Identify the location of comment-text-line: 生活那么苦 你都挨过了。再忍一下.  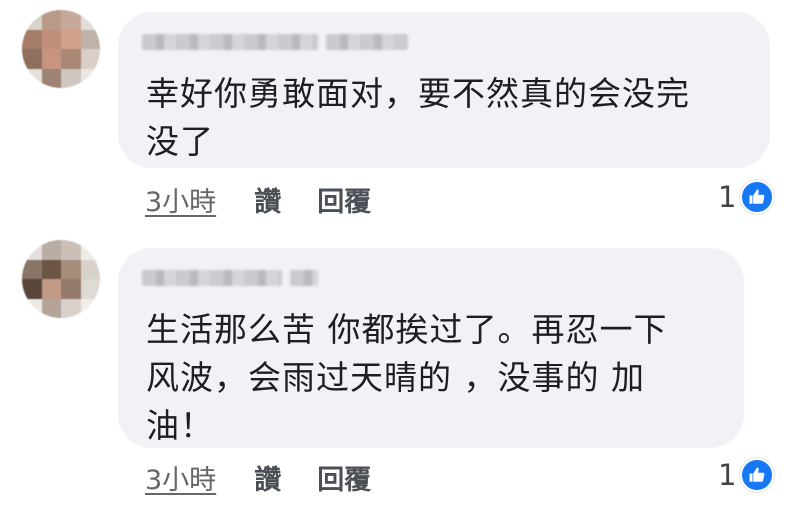
(407, 329).